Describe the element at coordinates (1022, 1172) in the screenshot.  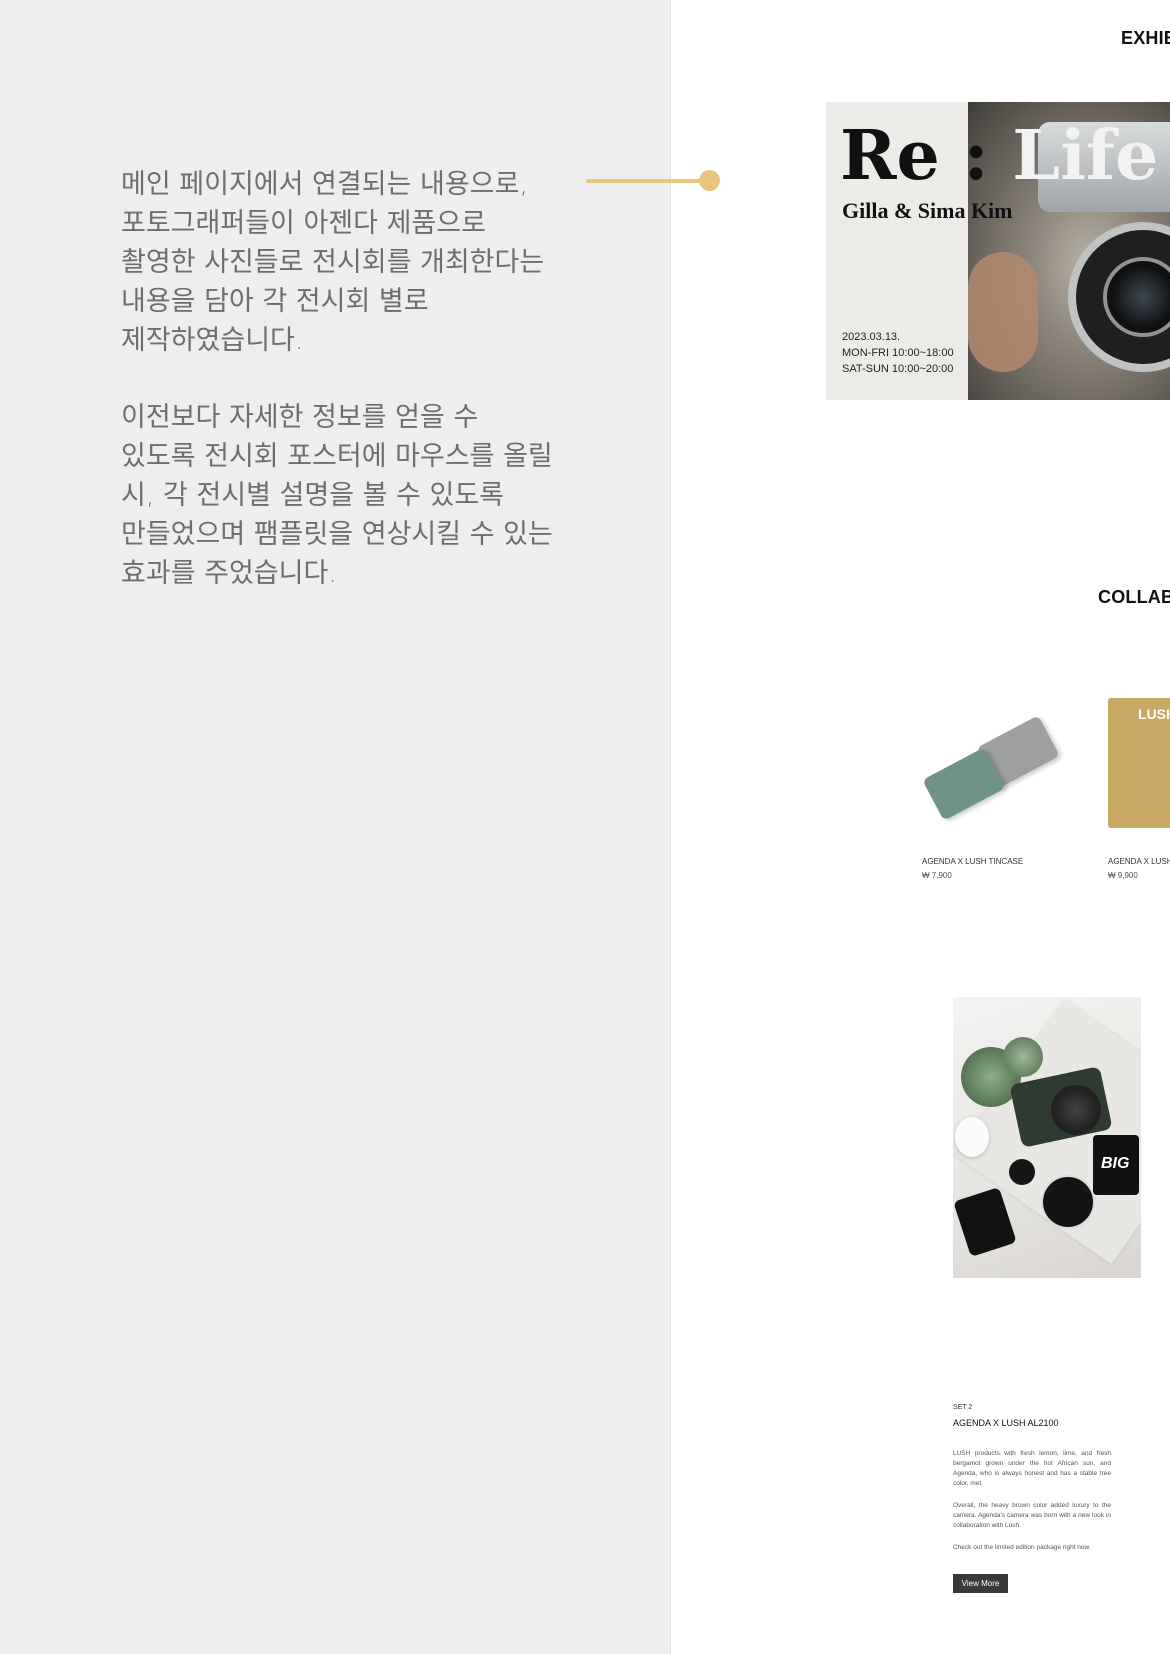
I see `jar-small` at that location.